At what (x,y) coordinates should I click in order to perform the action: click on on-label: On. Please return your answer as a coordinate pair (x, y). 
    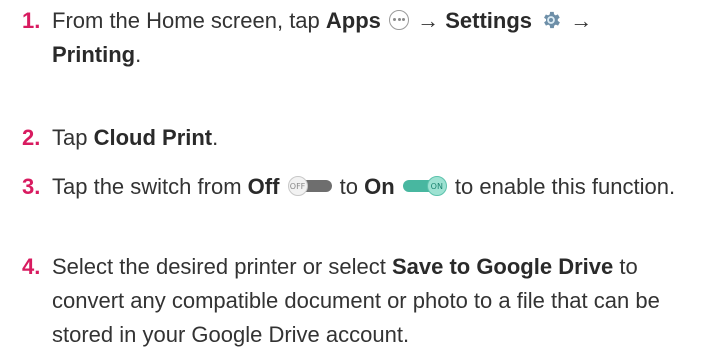
    Looking at the image, I should click on (379, 186).